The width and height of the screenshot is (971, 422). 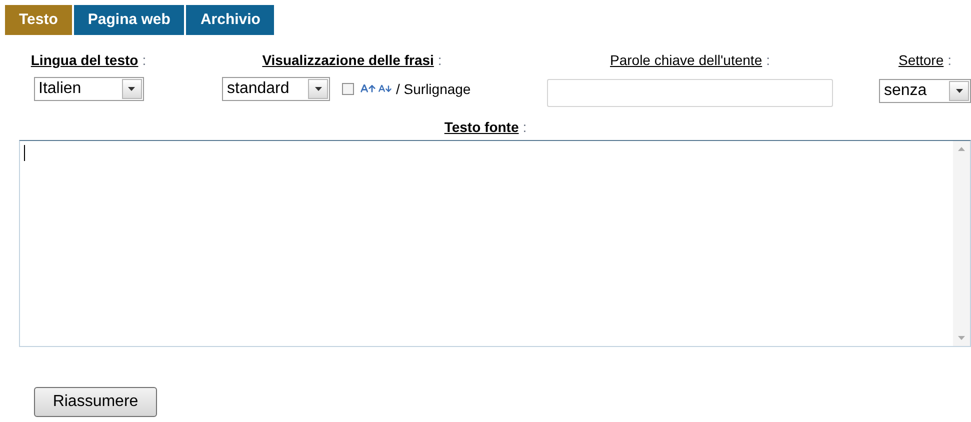 I want to click on dropdown: Italien, so click(x=89, y=89).